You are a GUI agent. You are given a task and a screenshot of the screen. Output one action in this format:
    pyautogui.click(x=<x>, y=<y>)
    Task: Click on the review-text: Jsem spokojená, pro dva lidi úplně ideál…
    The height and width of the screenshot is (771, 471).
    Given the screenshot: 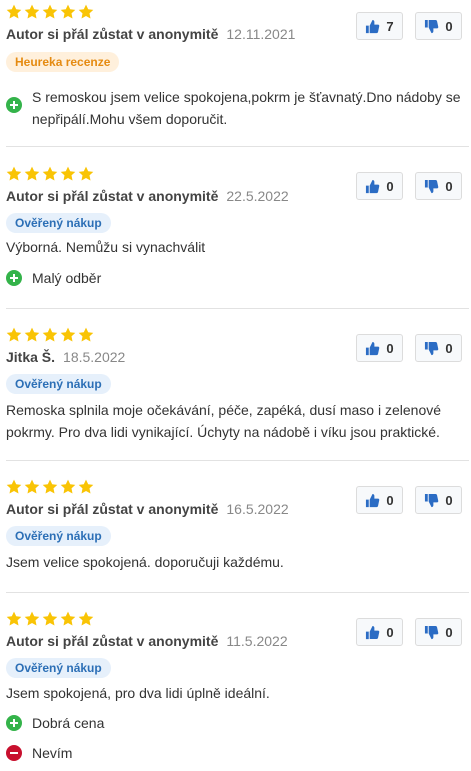 What is the action you would take?
    pyautogui.click(x=138, y=693)
    